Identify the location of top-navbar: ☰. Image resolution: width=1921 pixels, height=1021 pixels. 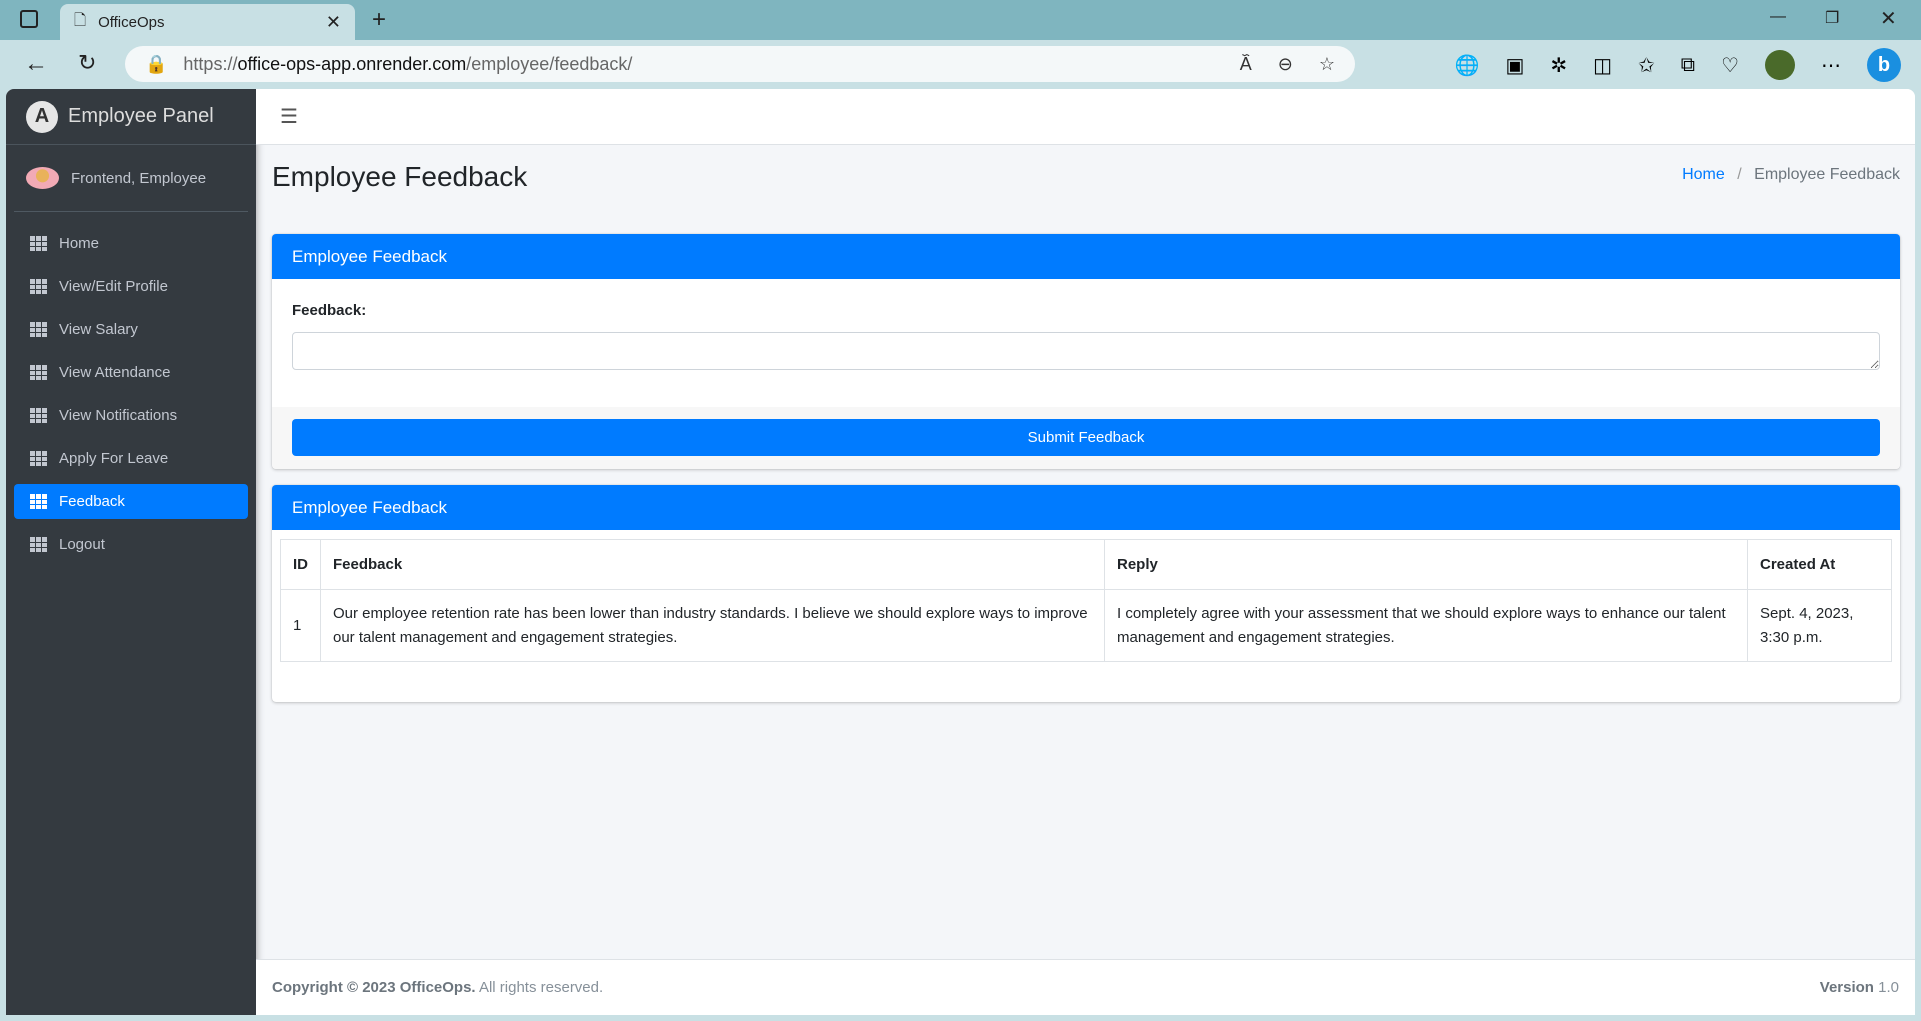
(1085, 117).